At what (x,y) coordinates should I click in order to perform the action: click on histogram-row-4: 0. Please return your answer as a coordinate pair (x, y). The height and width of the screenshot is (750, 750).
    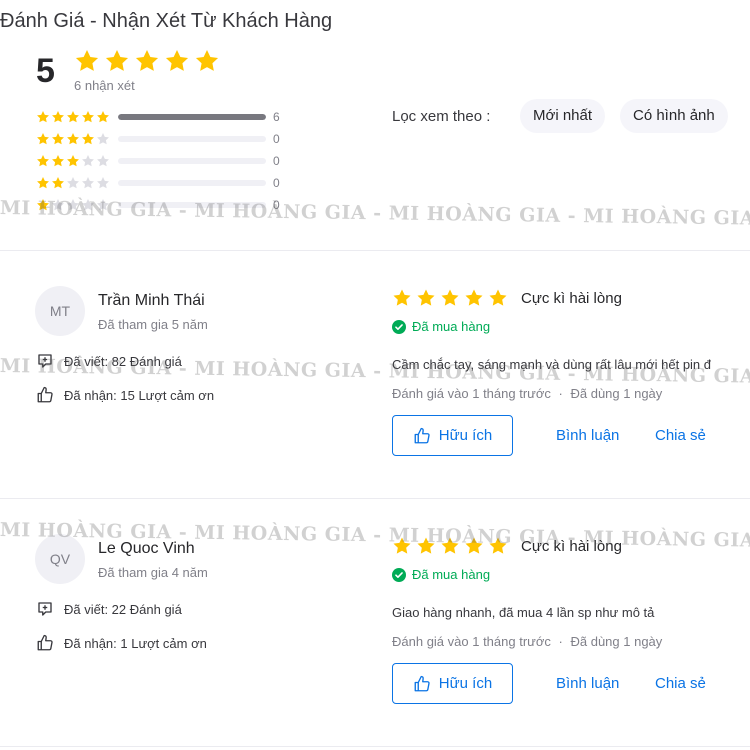
    Looking at the image, I should click on (166, 139).